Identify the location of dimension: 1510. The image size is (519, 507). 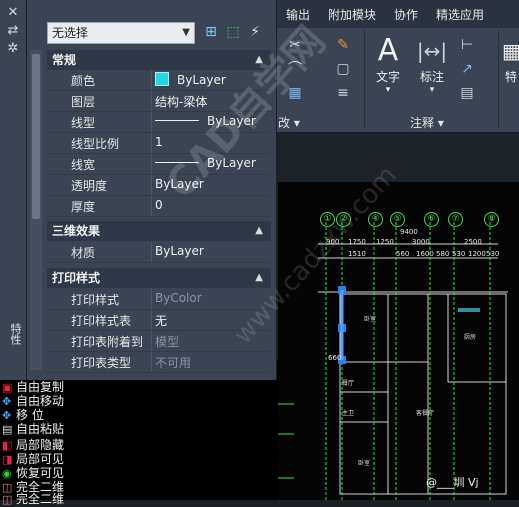
(357, 254).